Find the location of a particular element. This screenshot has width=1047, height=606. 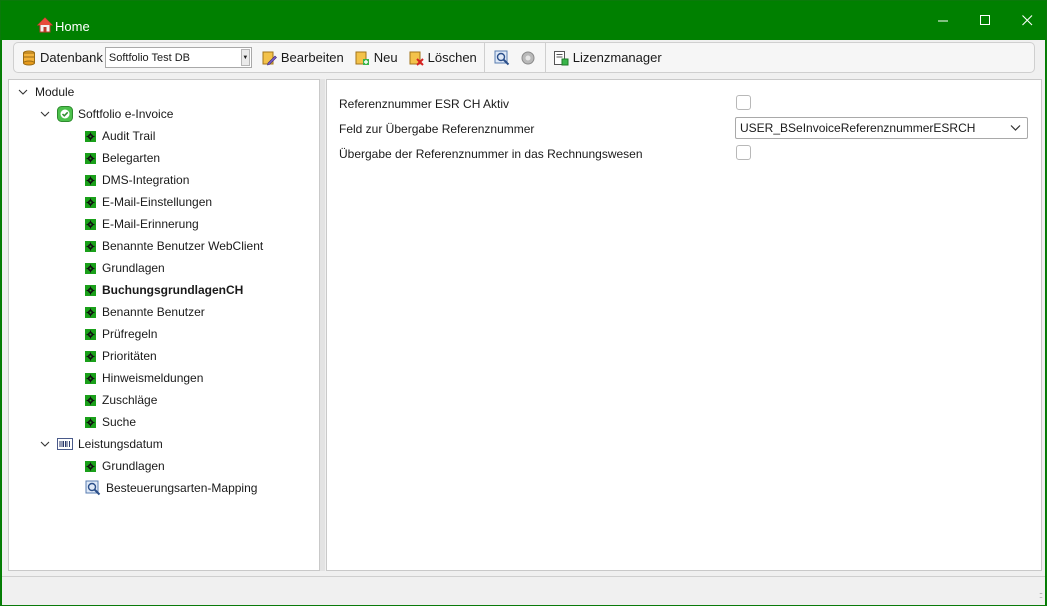

tree-item-label: Zuschläge is located at coordinates (130, 400).